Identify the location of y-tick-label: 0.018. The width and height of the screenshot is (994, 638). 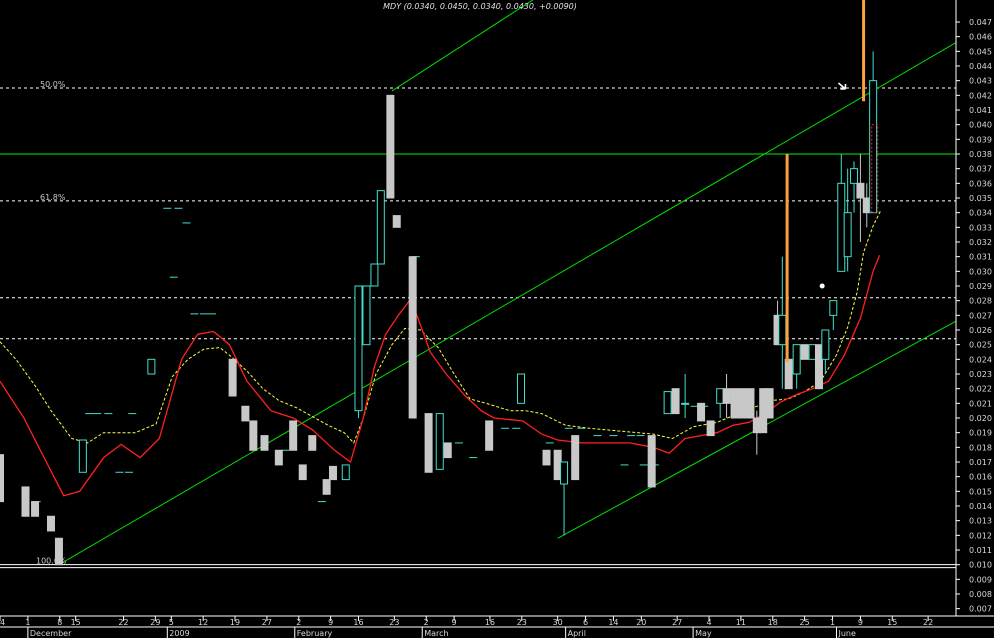
(980, 447).